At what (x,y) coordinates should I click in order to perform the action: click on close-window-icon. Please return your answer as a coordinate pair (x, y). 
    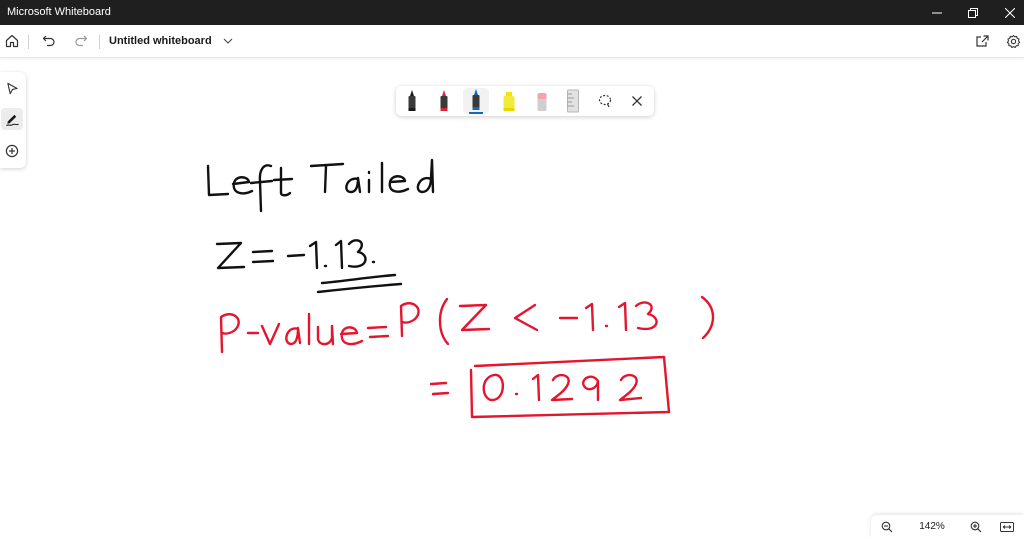
    Looking at the image, I should click on (1010, 12).